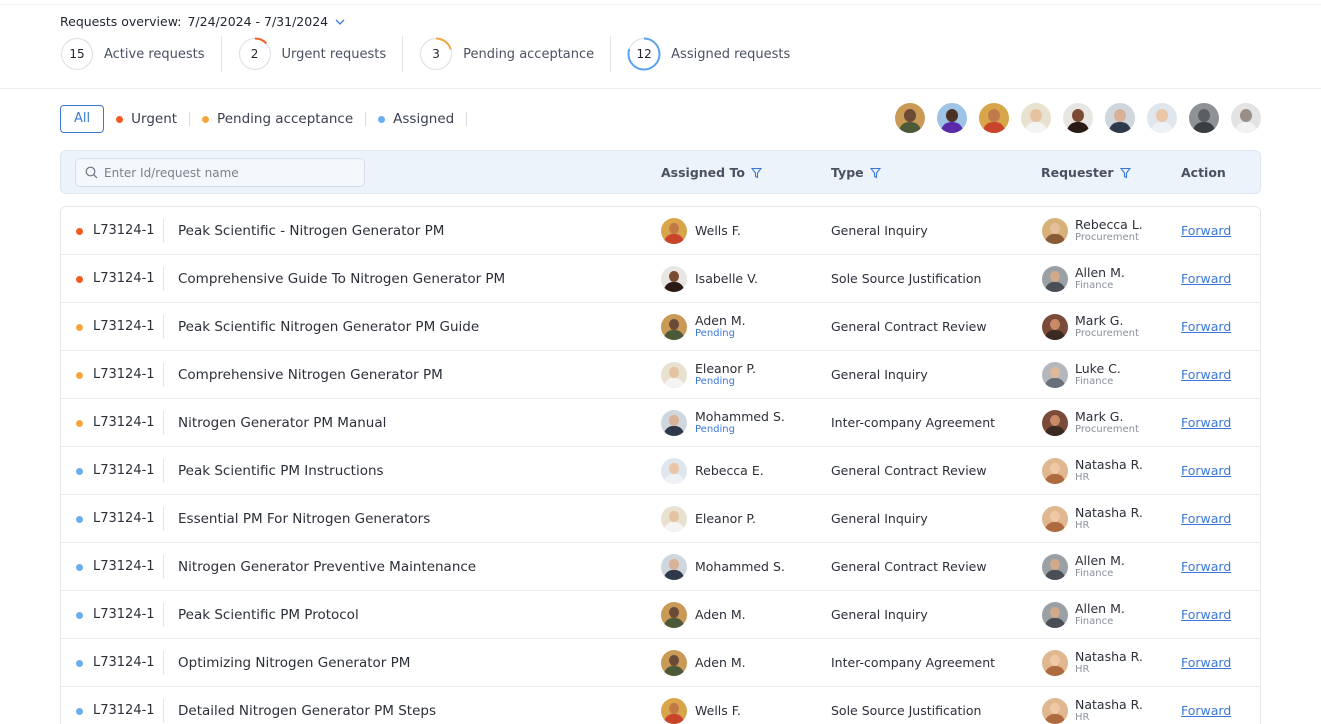 This screenshot has height=724, width=1321. What do you see at coordinates (311, 231) in the screenshot?
I see `request-name: Peak Scientific - Nitrogen Generator PM` at bounding box center [311, 231].